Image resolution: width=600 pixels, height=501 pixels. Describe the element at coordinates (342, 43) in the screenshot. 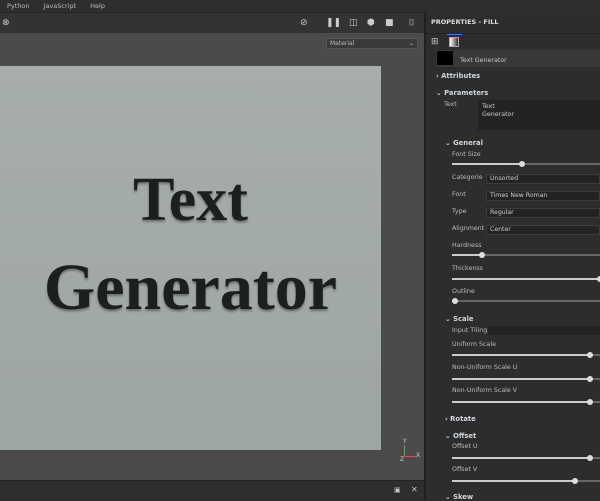

I see `material-select-value: Material` at that location.